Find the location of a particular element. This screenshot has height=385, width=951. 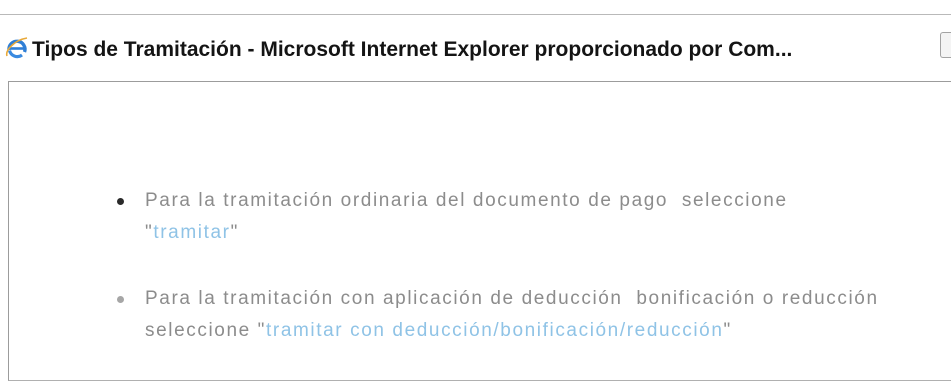

window-control-button is located at coordinates (945, 45).